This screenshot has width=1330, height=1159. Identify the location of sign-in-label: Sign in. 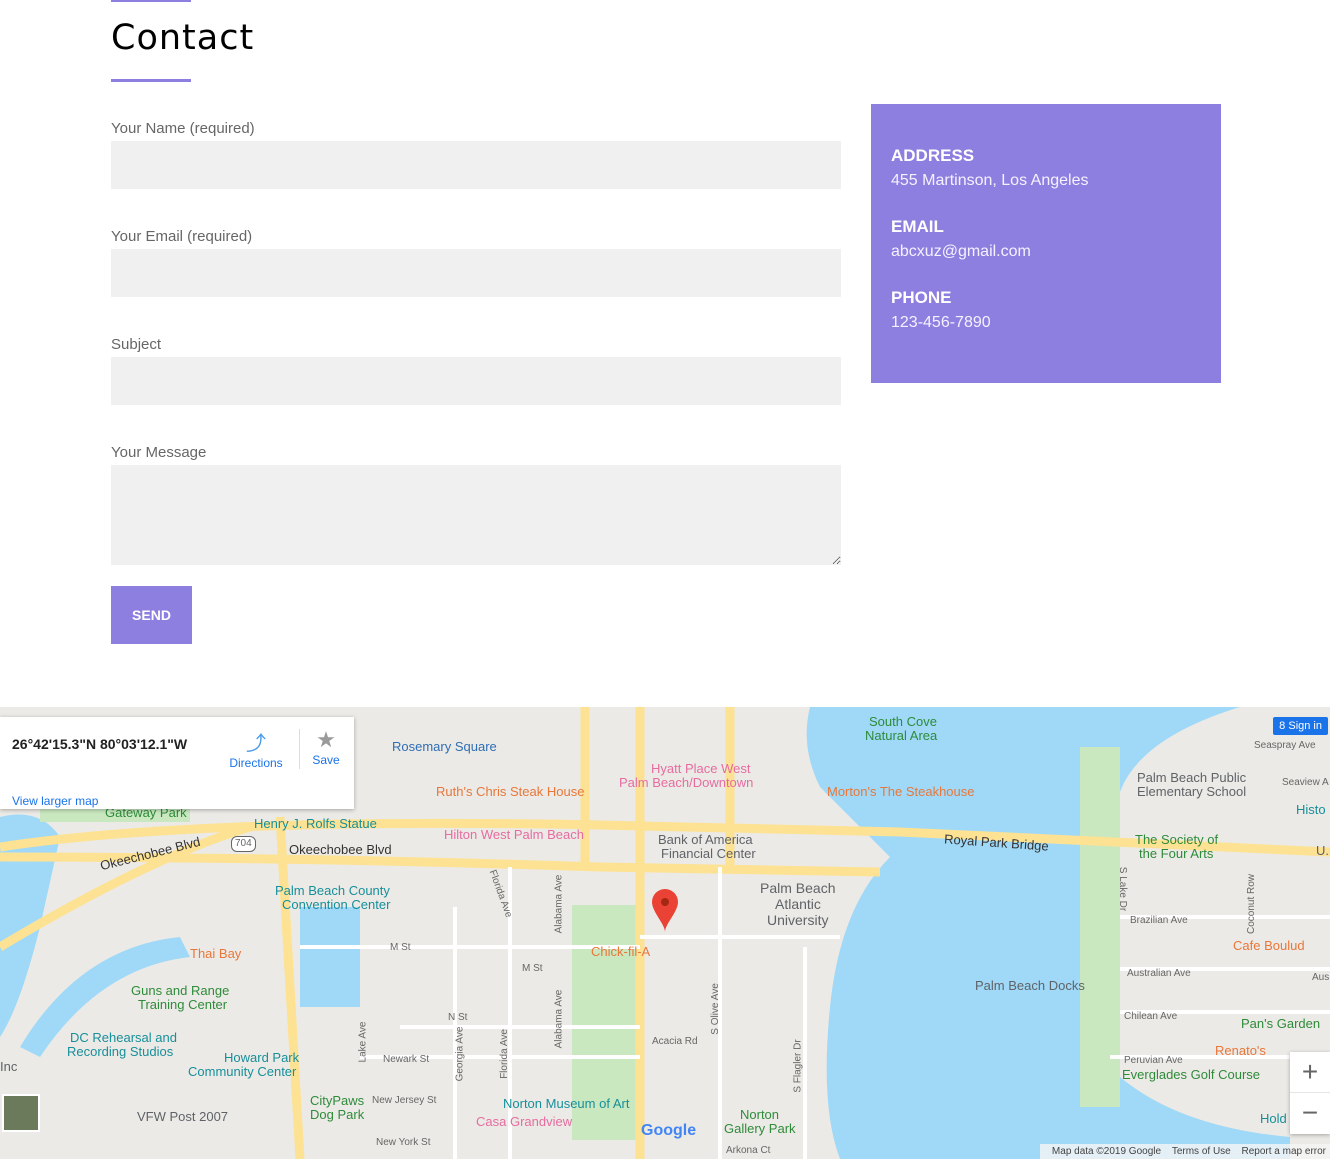
(1305, 726).